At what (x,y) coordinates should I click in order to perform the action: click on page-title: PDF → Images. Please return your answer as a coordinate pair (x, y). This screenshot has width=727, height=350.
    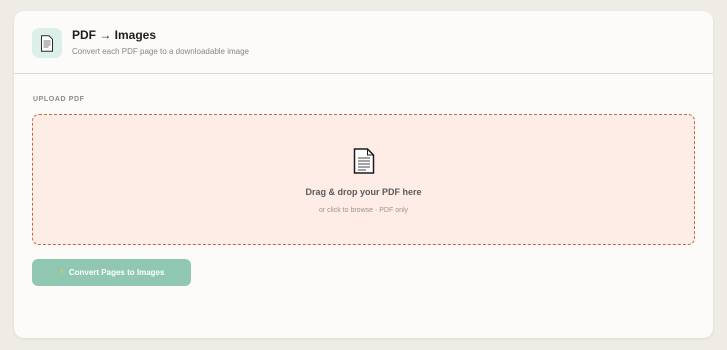
    Looking at the image, I should click on (114, 35).